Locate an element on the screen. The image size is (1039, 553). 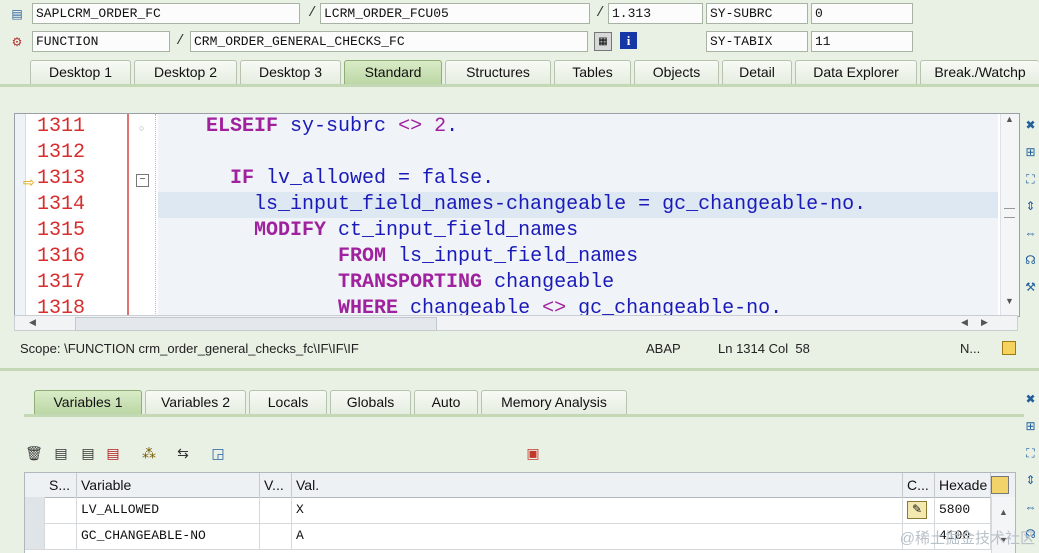
editor-vertical-scrollbar: ▲ ▼ is located at coordinates (1009, 215).